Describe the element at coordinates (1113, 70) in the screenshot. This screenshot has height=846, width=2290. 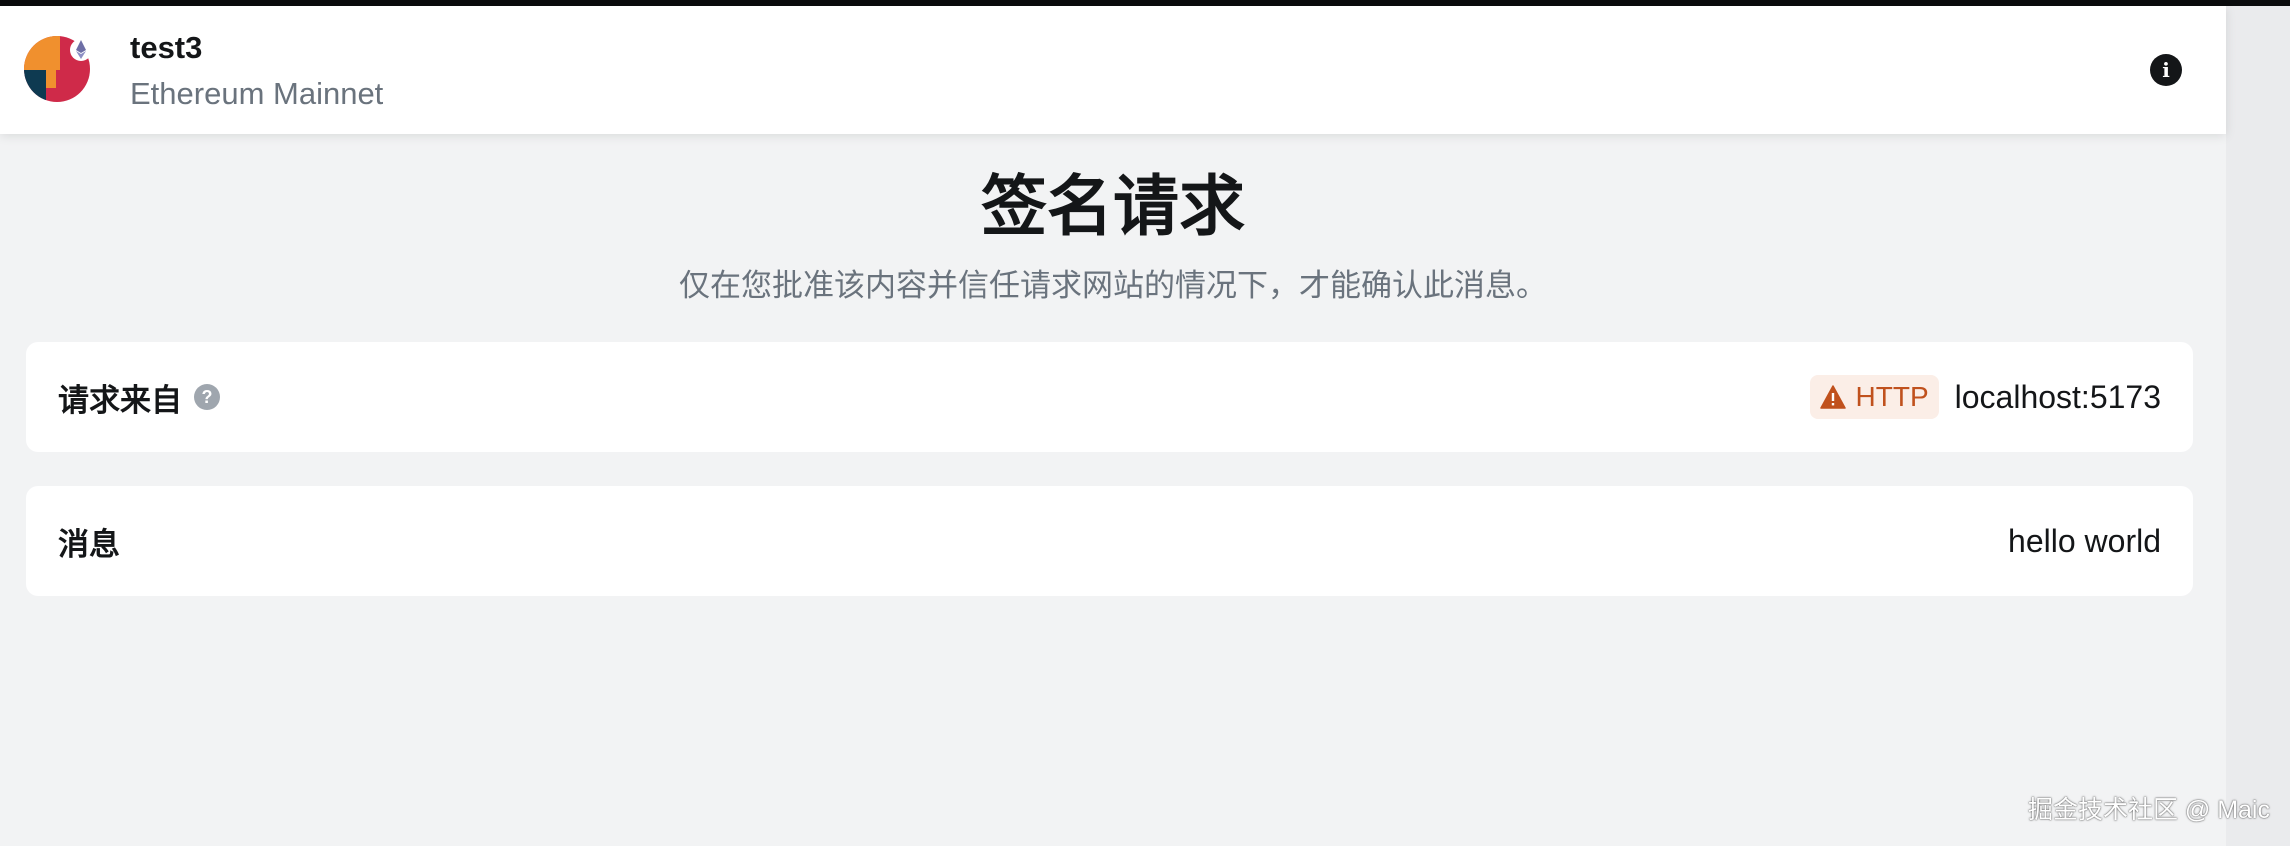
I see `header-bar: test3 Ethereum Mainnet i` at that location.